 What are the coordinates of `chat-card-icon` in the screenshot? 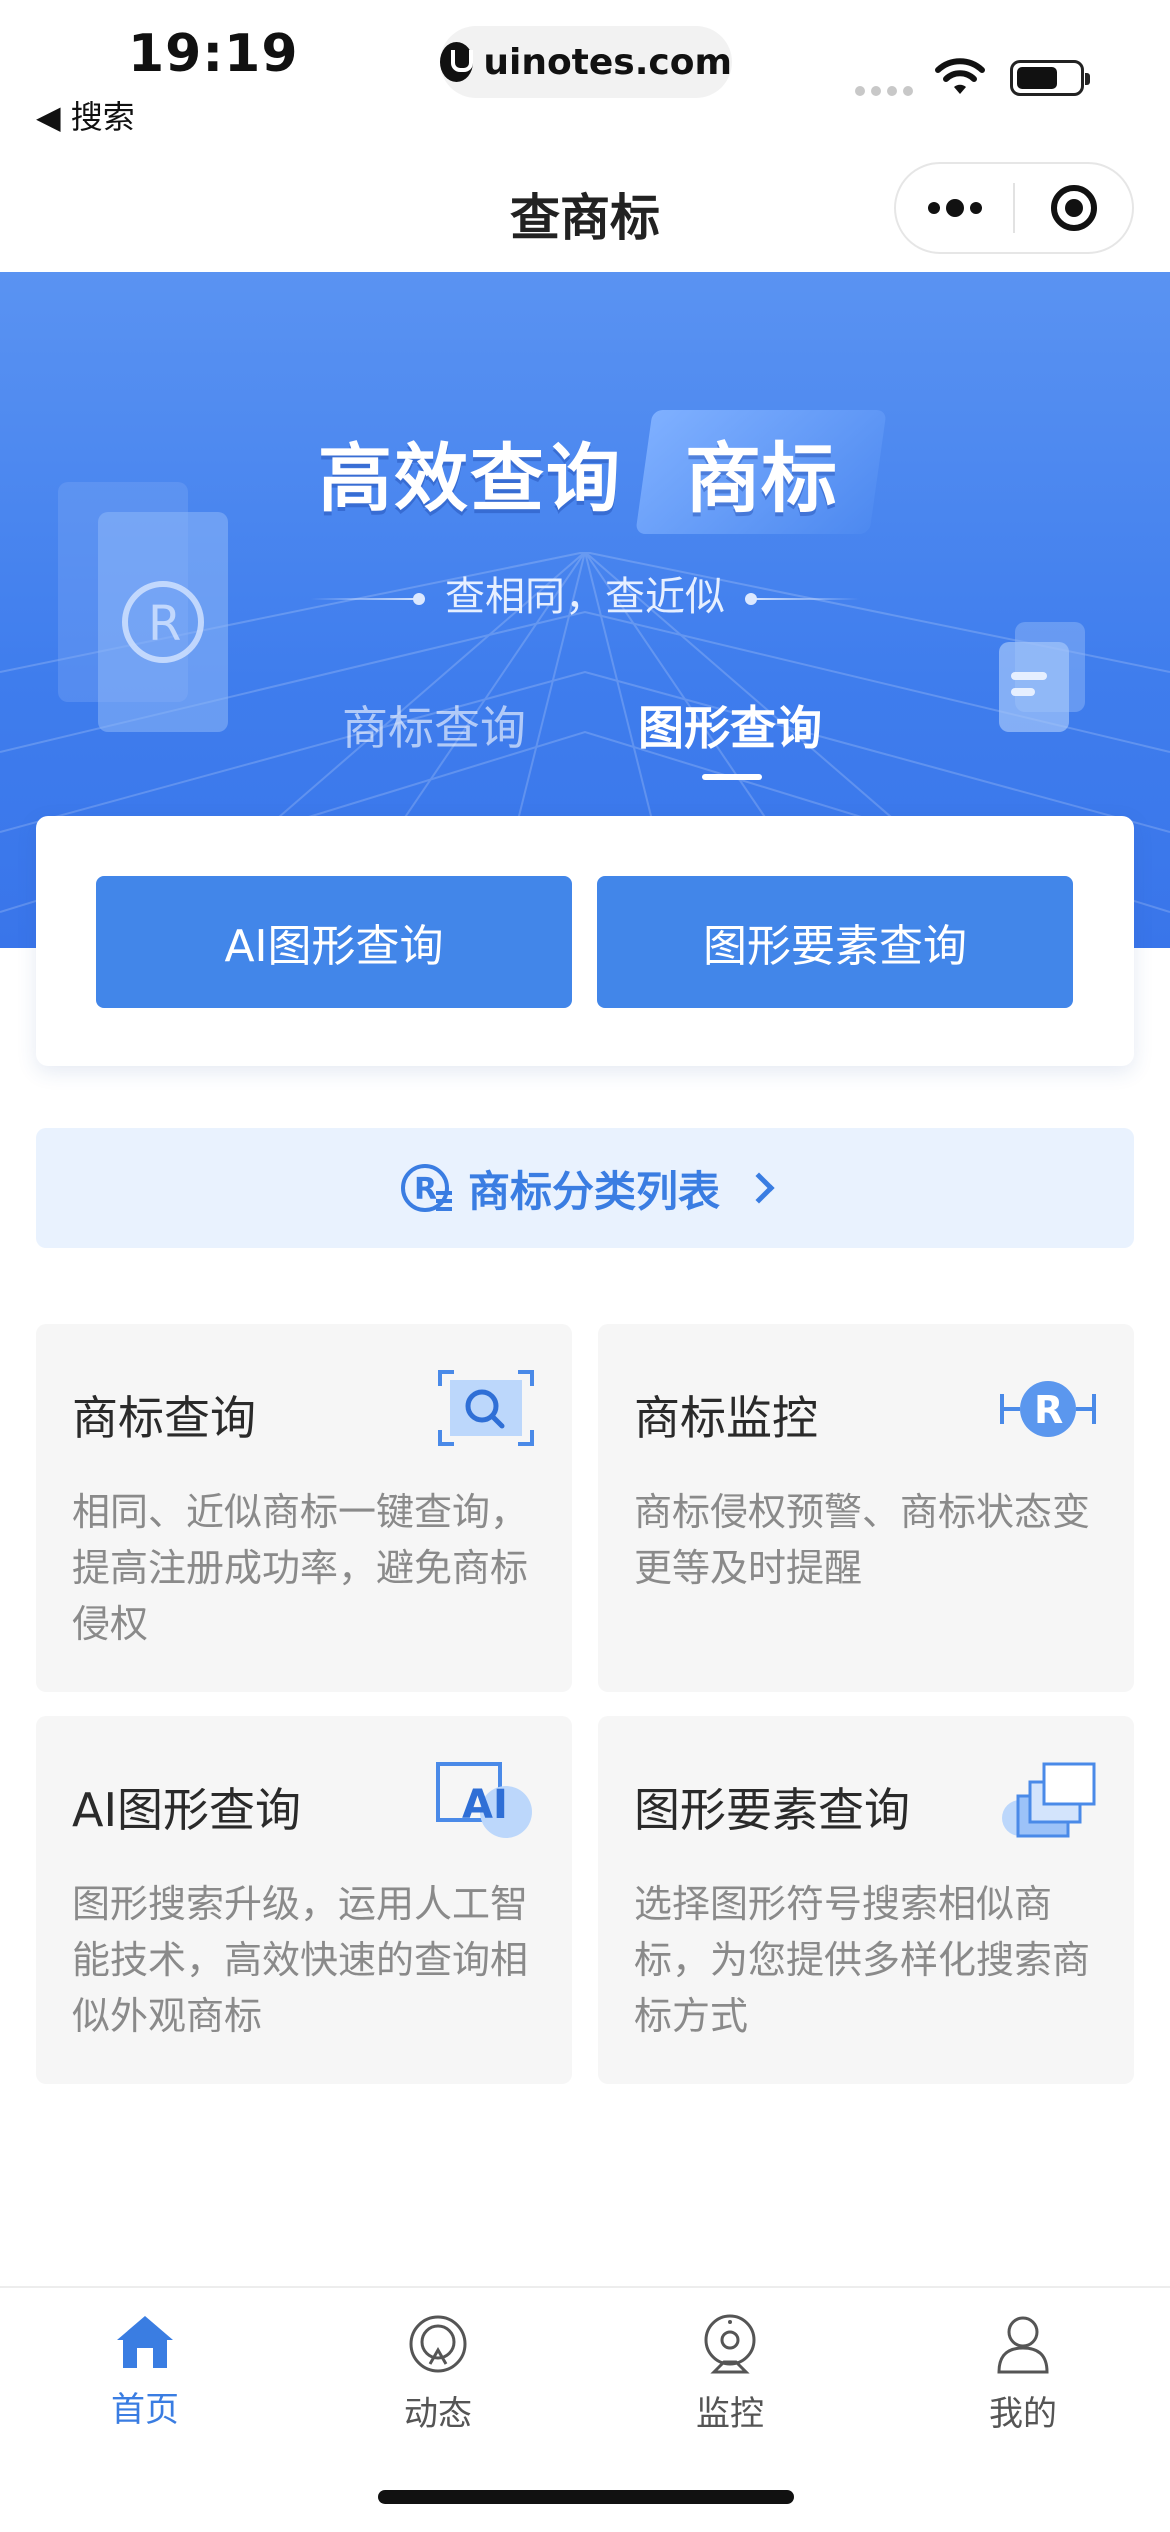 It's located at (1042, 677).